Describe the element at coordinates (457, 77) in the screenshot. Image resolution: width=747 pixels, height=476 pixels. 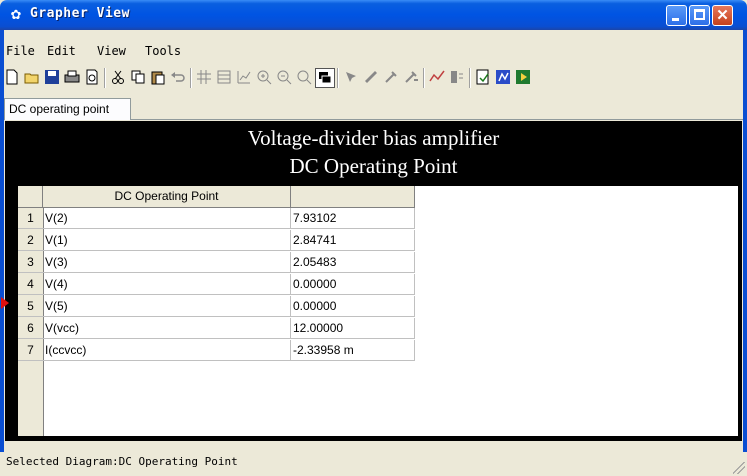
I see `legend-icon` at that location.